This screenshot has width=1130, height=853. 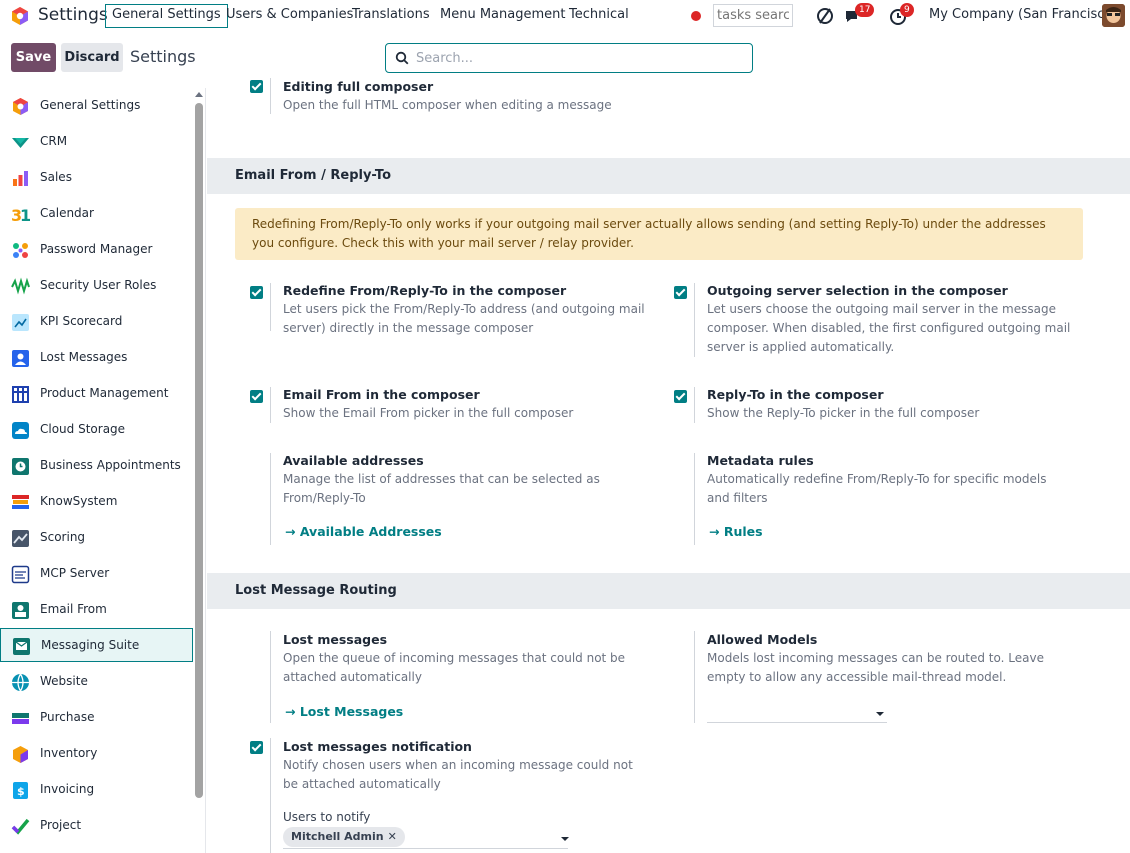 I want to click on reply-to-composer-title: Reply-To in the composer, so click(x=795, y=394).